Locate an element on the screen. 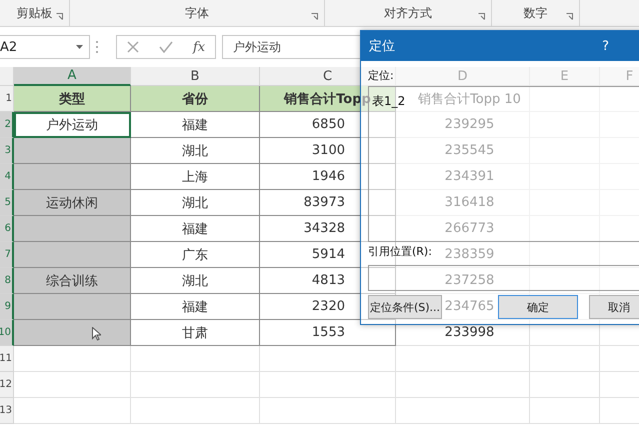  mouse-pointer-icon is located at coordinates (96, 334).